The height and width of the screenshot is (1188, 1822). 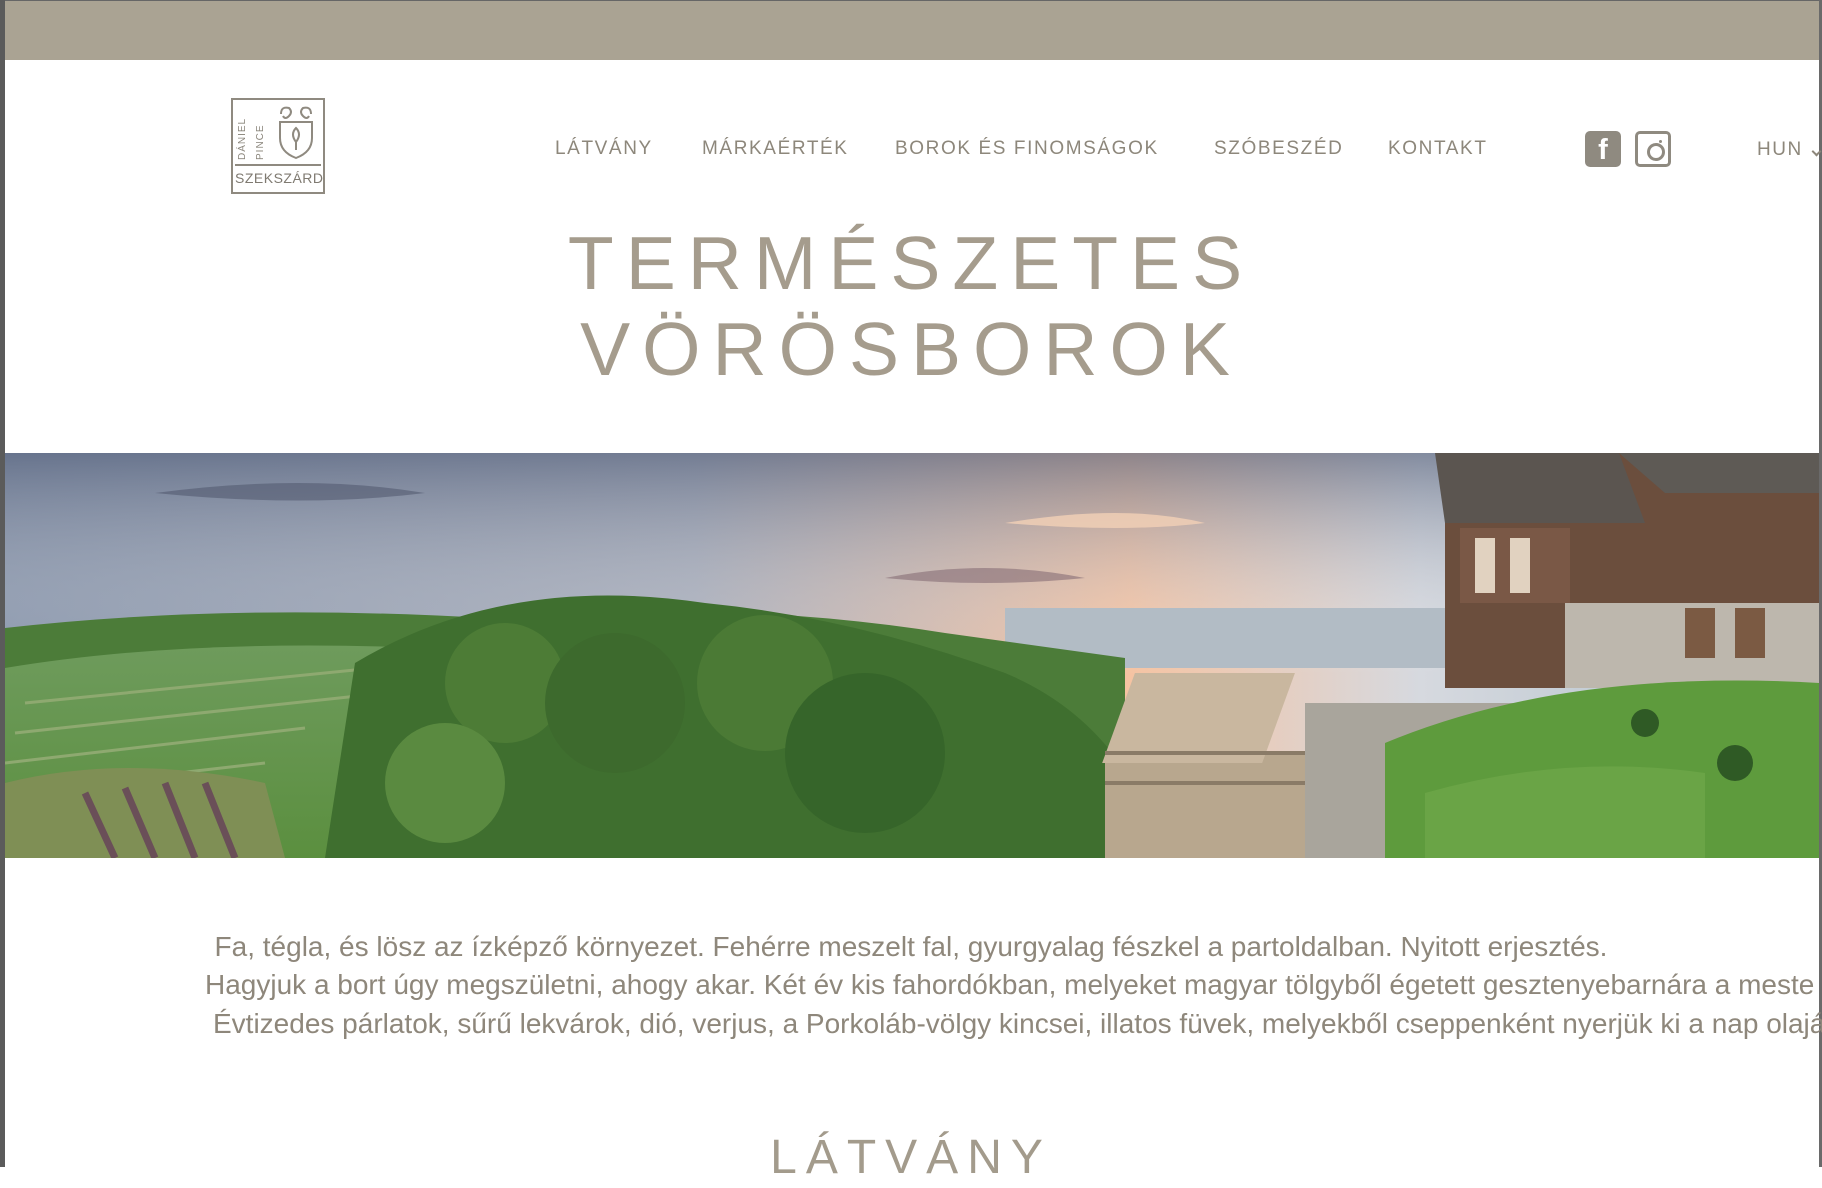 What do you see at coordinates (604, 150) in the screenshot?
I see `nav-latvany: LÁTVÁNY` at bounding box center [604, 150].